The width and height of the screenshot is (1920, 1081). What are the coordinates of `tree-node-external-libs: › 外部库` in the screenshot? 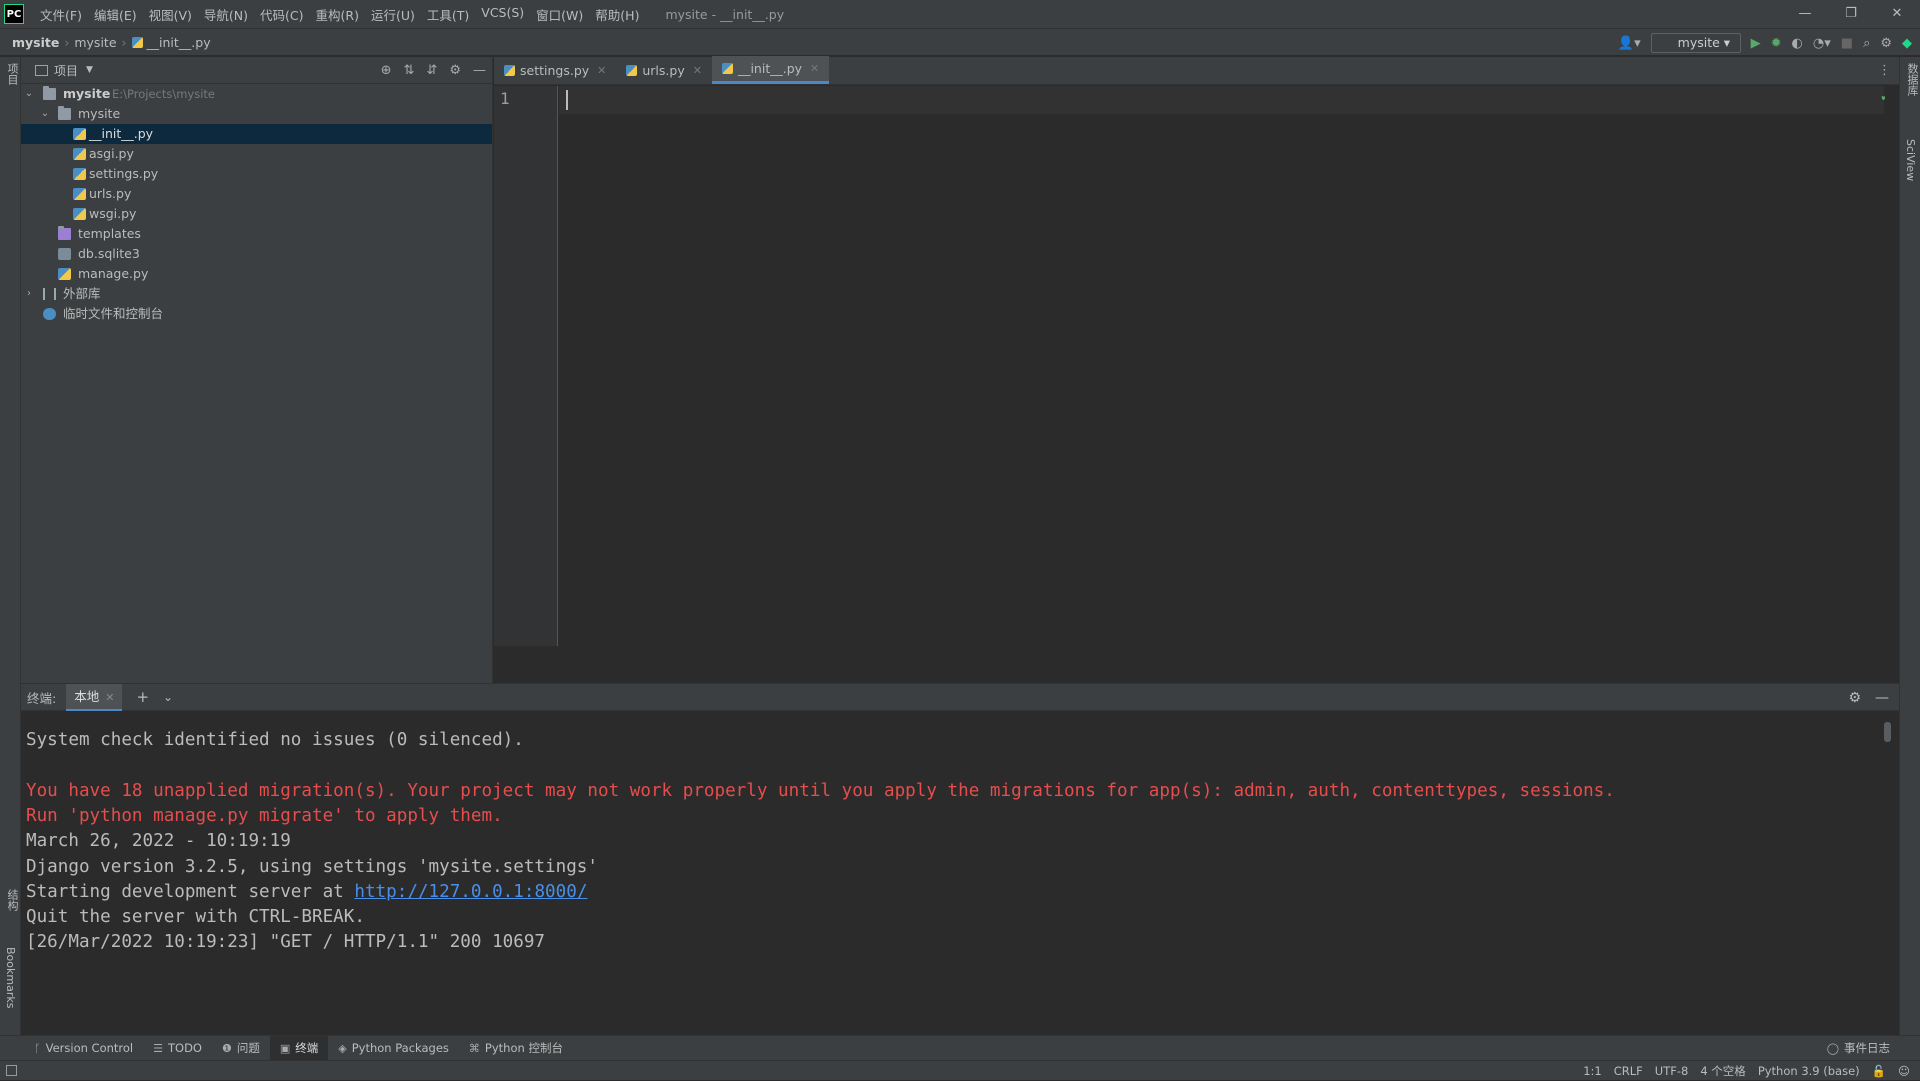 It's located at (256, 294).